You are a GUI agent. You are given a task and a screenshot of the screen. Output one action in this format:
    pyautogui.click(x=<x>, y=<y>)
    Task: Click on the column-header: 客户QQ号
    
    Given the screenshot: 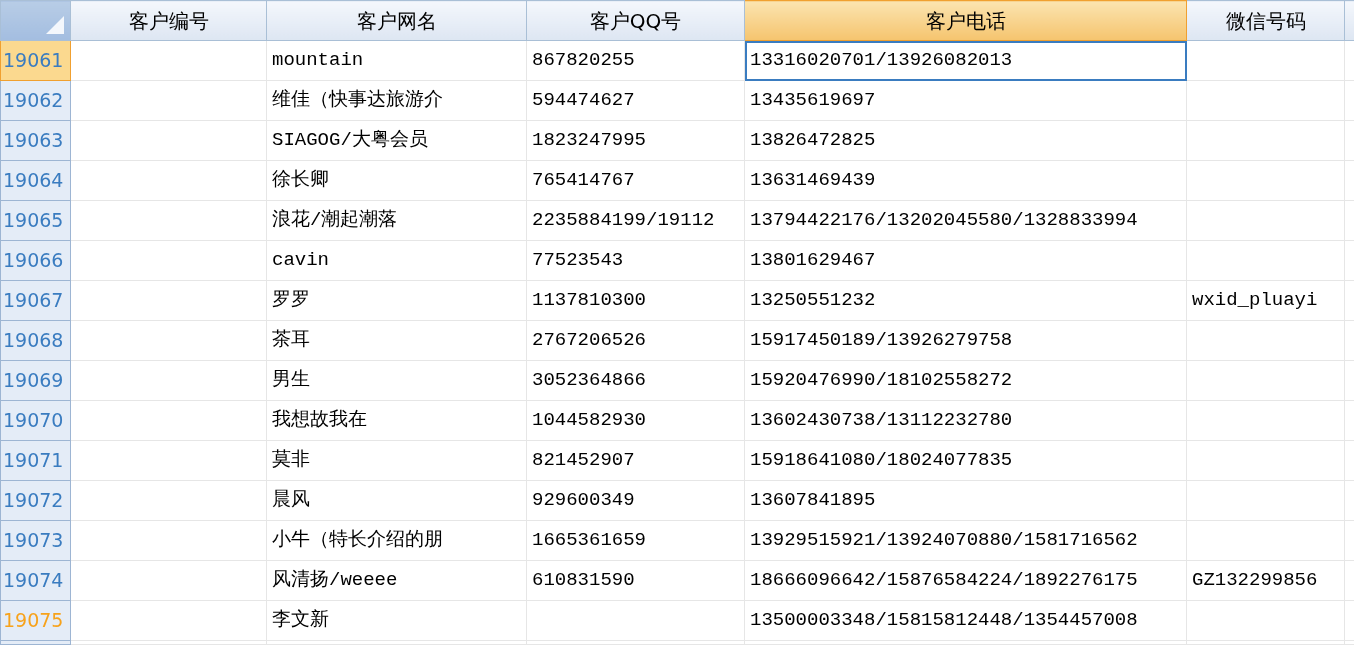 What is the action you would take?
    pyautogui.click(x=635, y=20)
    